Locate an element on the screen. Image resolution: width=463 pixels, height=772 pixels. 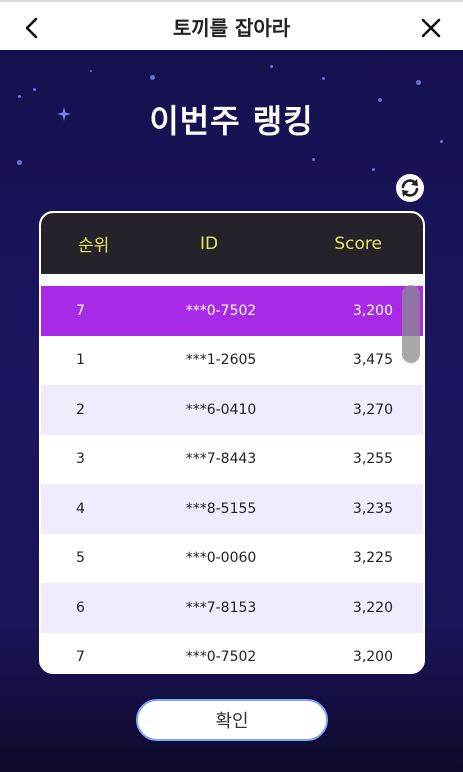
table-row: 7 ***0-7502 3,200 is located at coordinates (232, 647).